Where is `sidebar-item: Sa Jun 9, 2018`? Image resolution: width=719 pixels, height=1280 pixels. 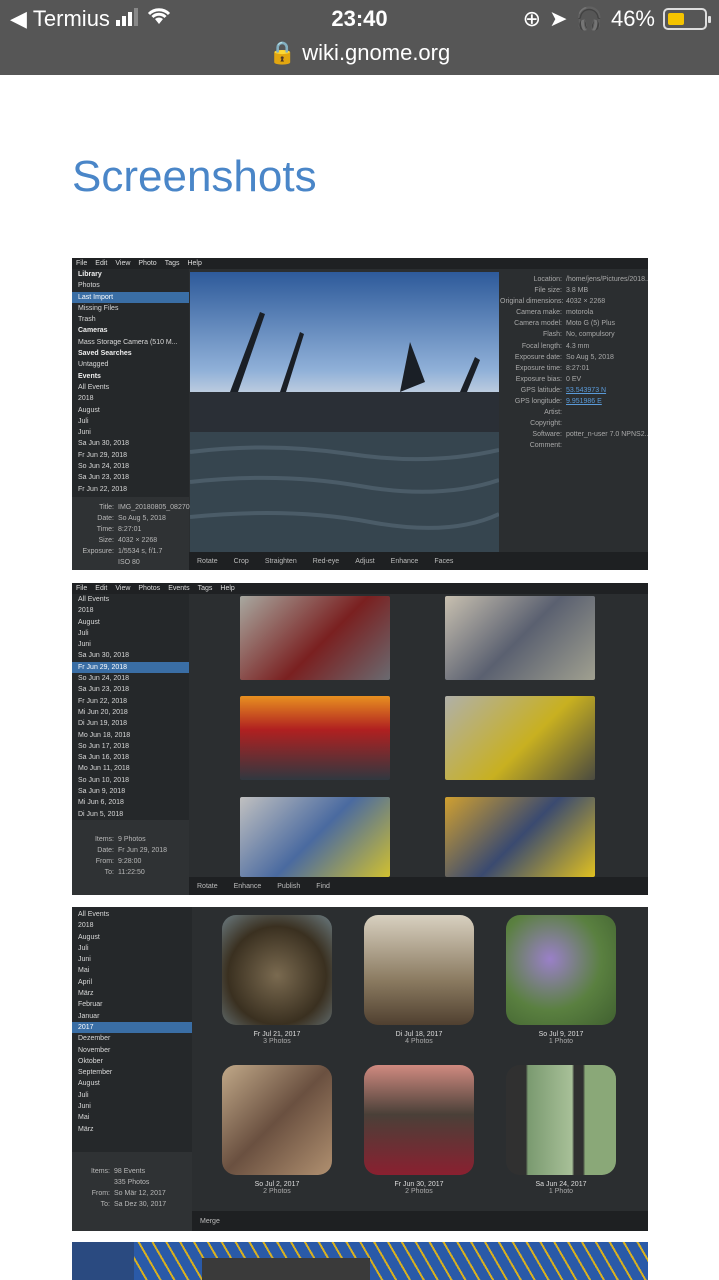 sidebar-item: Sa Jun 9, 2018 is located at coordinates (130, 791).